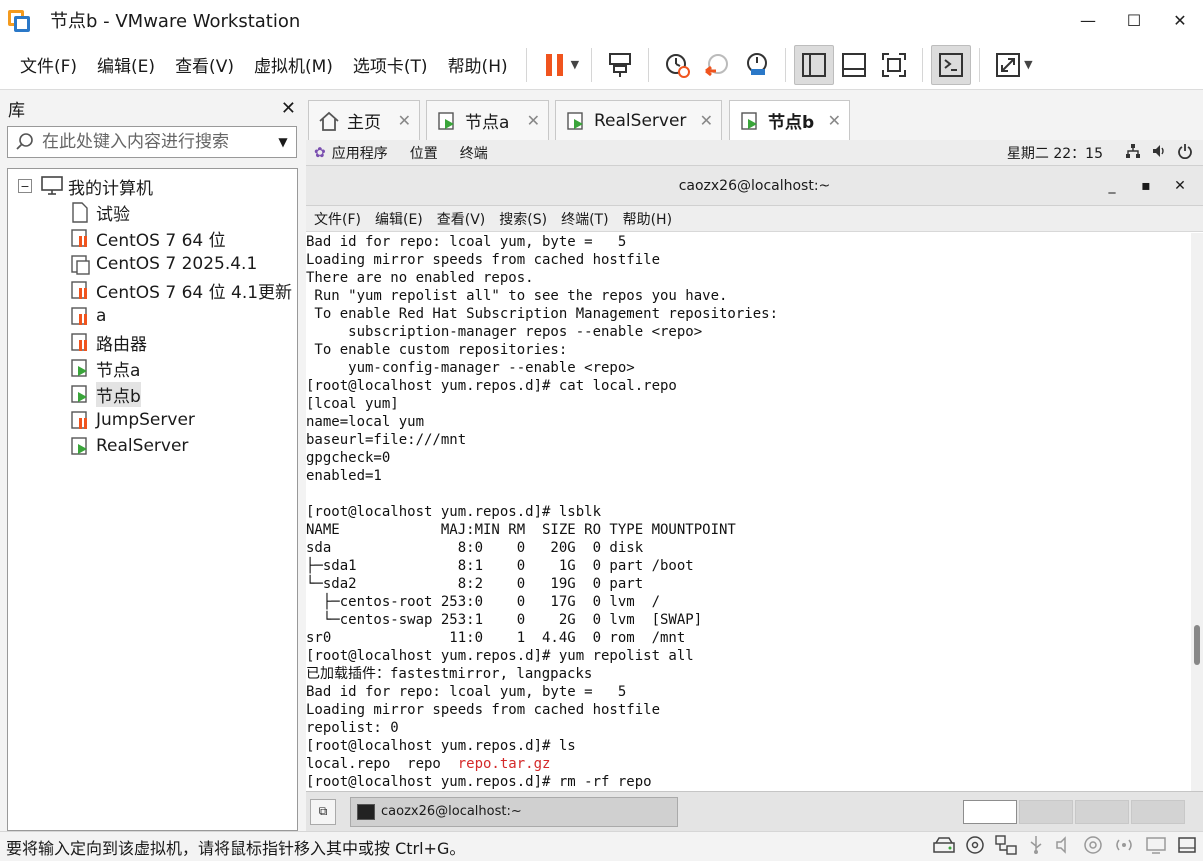 Image resolution: width=1203 pixels, height=861 pixels. Describe the element at coordinates (152, 290) in the screenshot. I see `tree-item-vm: CentOS 7 64 位 4.1更新` at that location.